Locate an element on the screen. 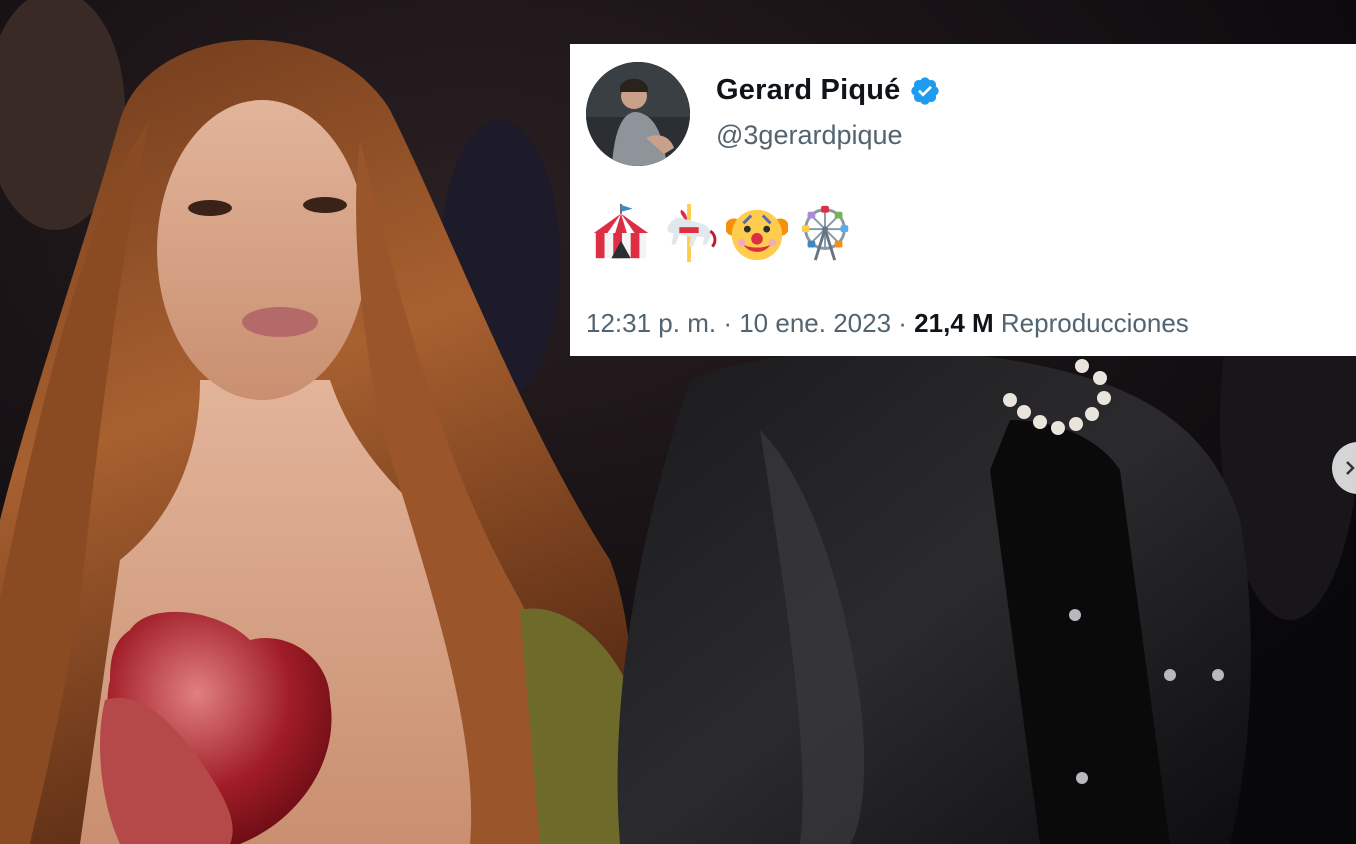 The image size is (1356, 844). verified-badge-icon is located at coordinates (924, 90).